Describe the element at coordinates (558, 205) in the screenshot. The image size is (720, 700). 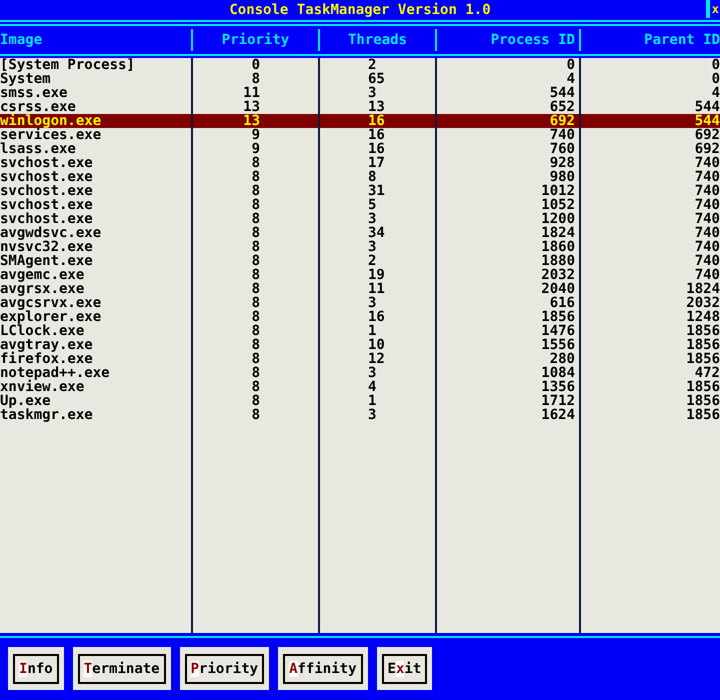
I see `table-cell: 1052` at that location.